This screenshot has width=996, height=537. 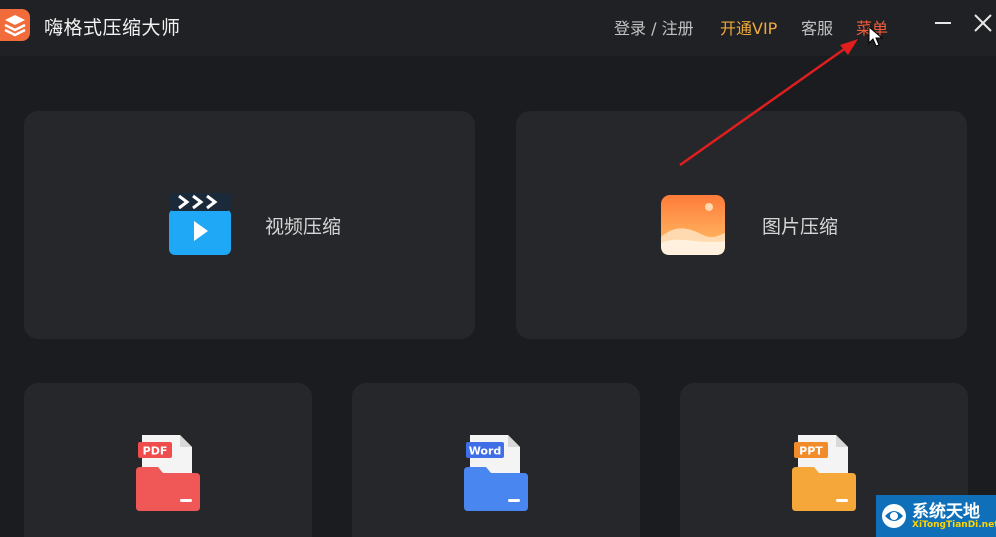 I want to click on title-bar: 嗨格式压缩大师 登录 / 注册 开通VIP 客服 菜单, so click(x=498, y=28).